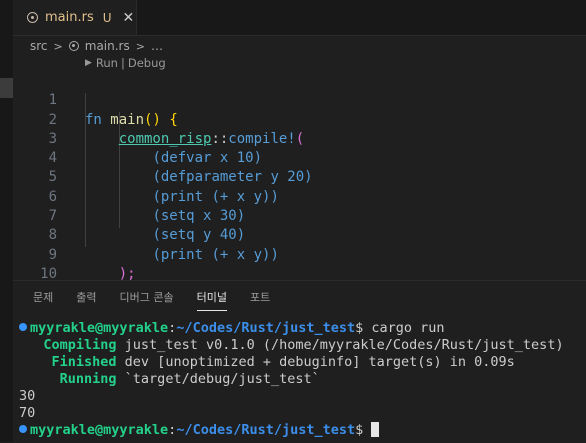  What do you see at coordinates (86, 300) in the screenshot?
I see `tab-output: 출력` at bounding box center [86, 300].